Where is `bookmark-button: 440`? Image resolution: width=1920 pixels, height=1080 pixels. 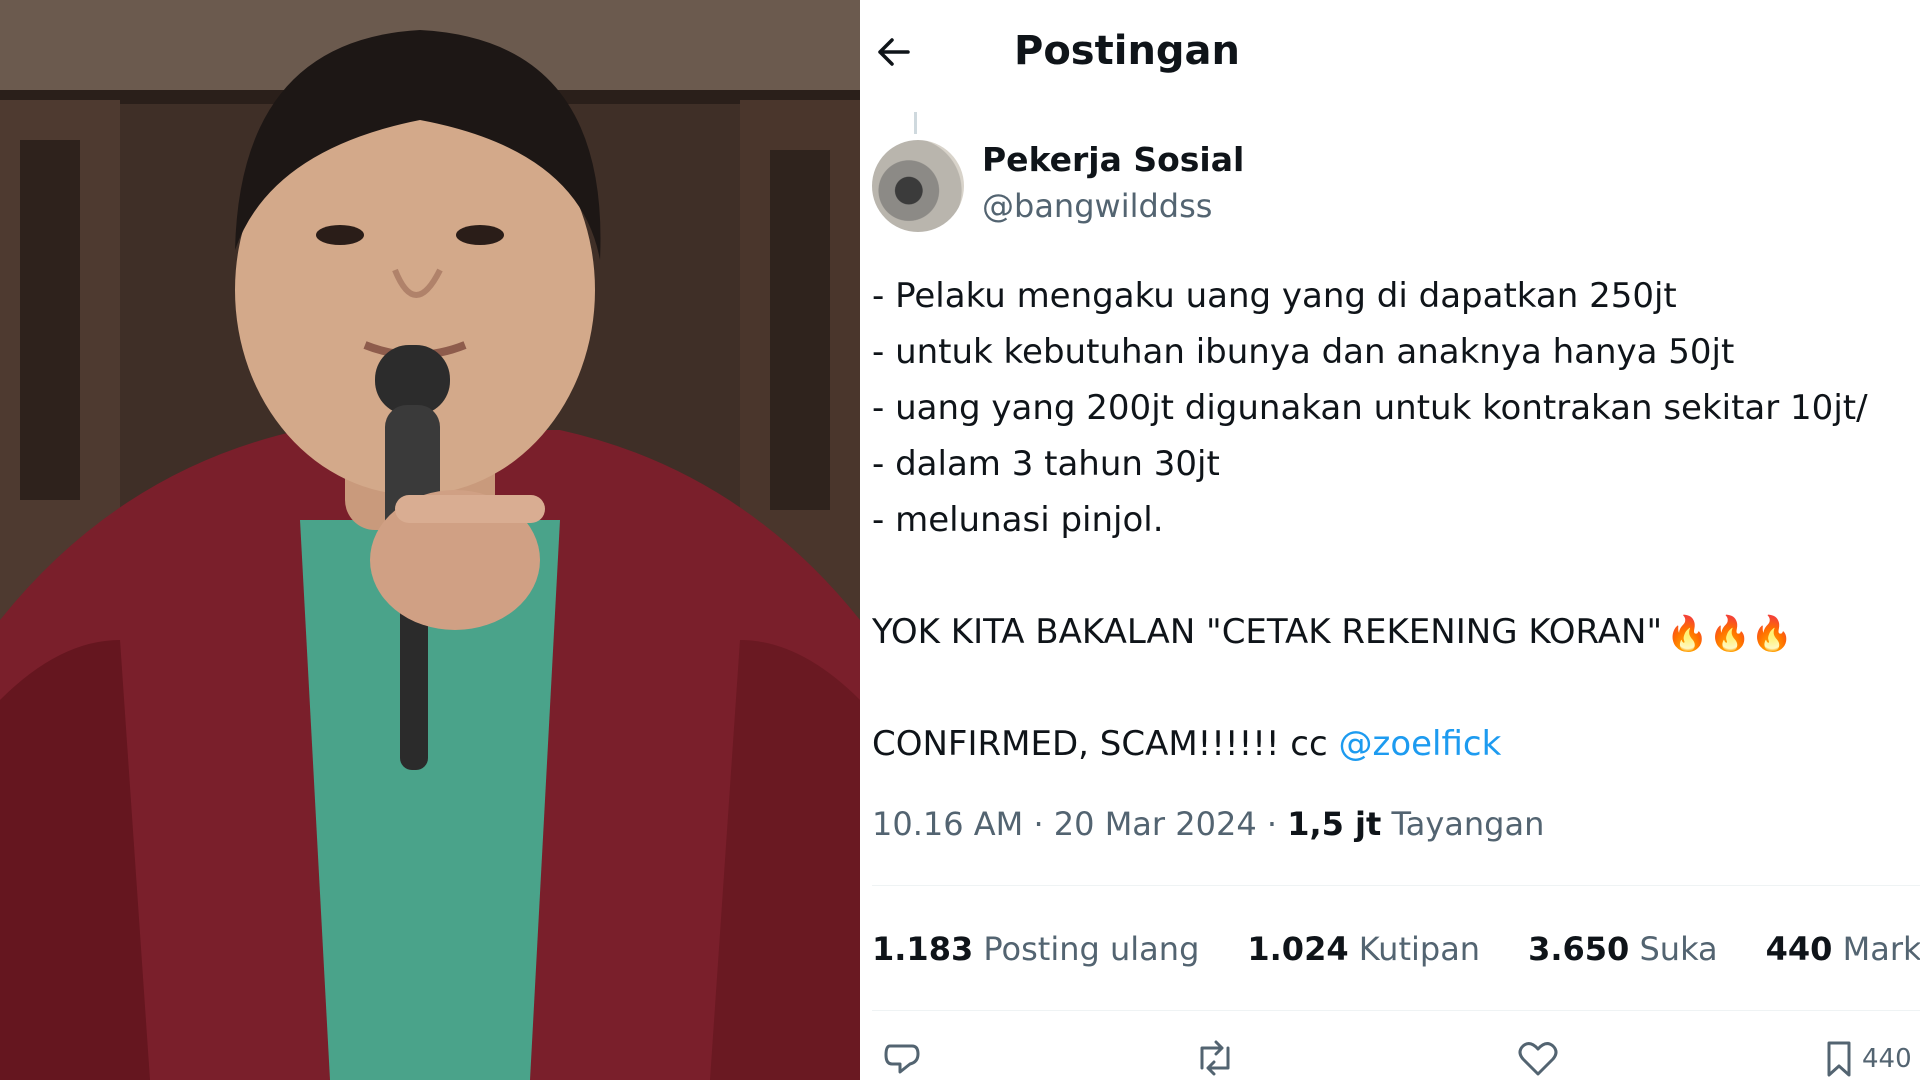 bookmark-button: 440 is located at coordinates (1868, 1059).